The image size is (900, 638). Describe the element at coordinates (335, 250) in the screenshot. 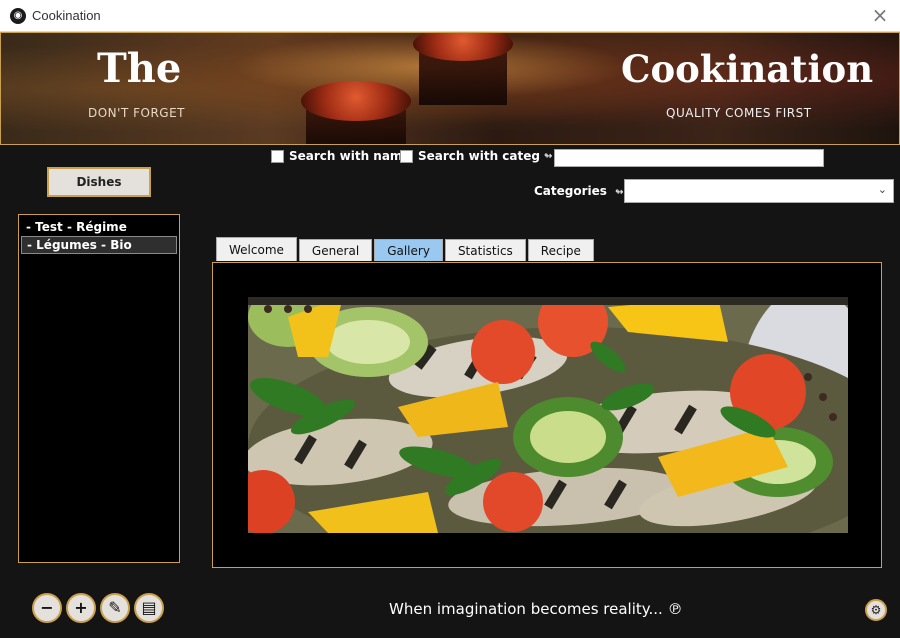

I see `tab-general: General` at that location.